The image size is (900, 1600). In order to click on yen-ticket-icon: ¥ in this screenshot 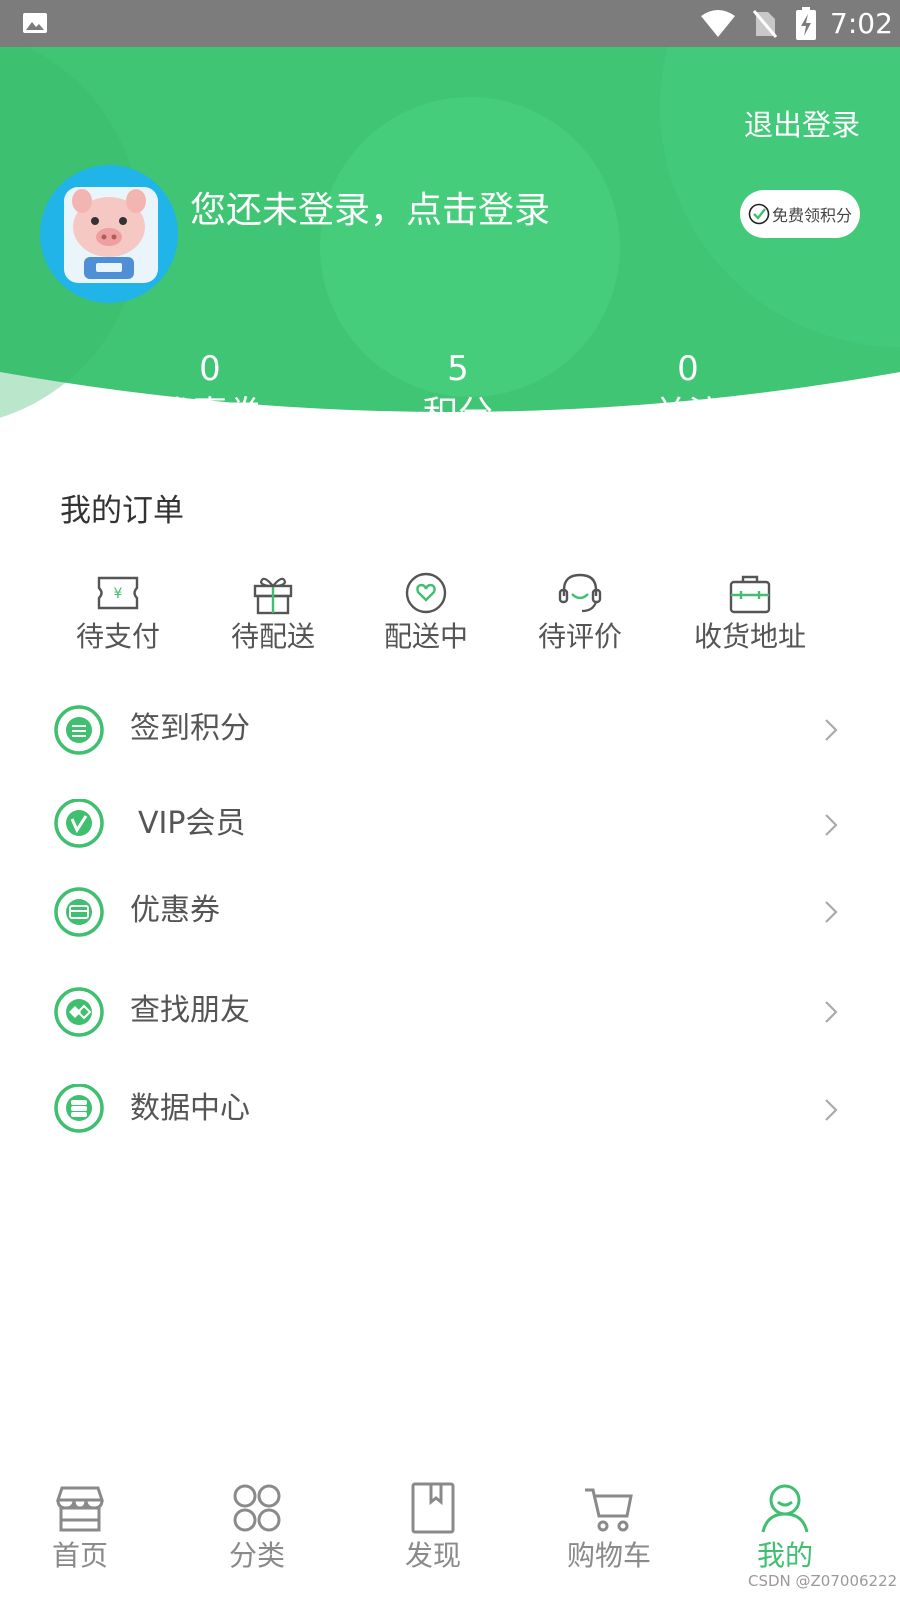, I will do `click(118, 593)`.